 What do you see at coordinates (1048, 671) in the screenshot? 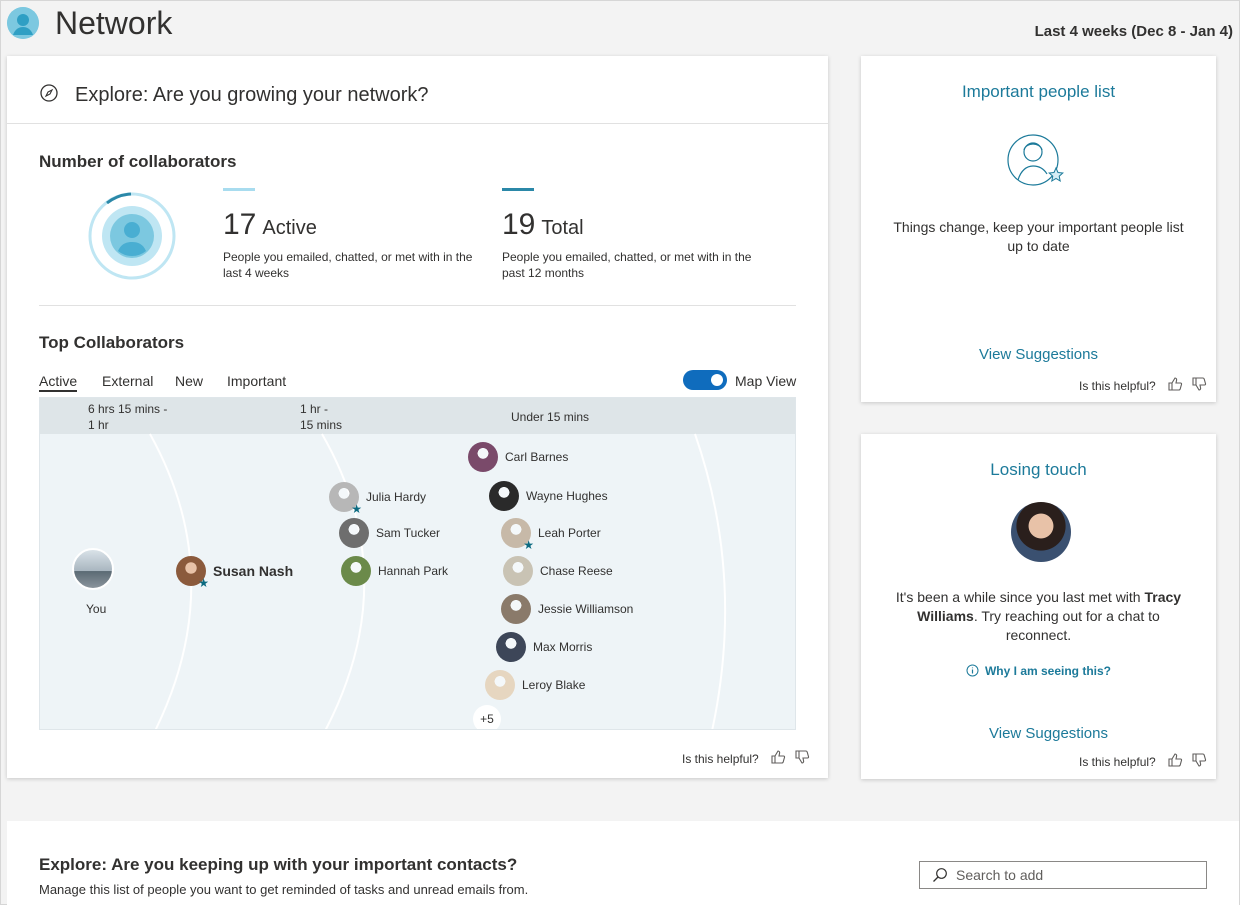
I see `why-seeing-label: Why I am seeing this?` at bounding box center [1048, 671].